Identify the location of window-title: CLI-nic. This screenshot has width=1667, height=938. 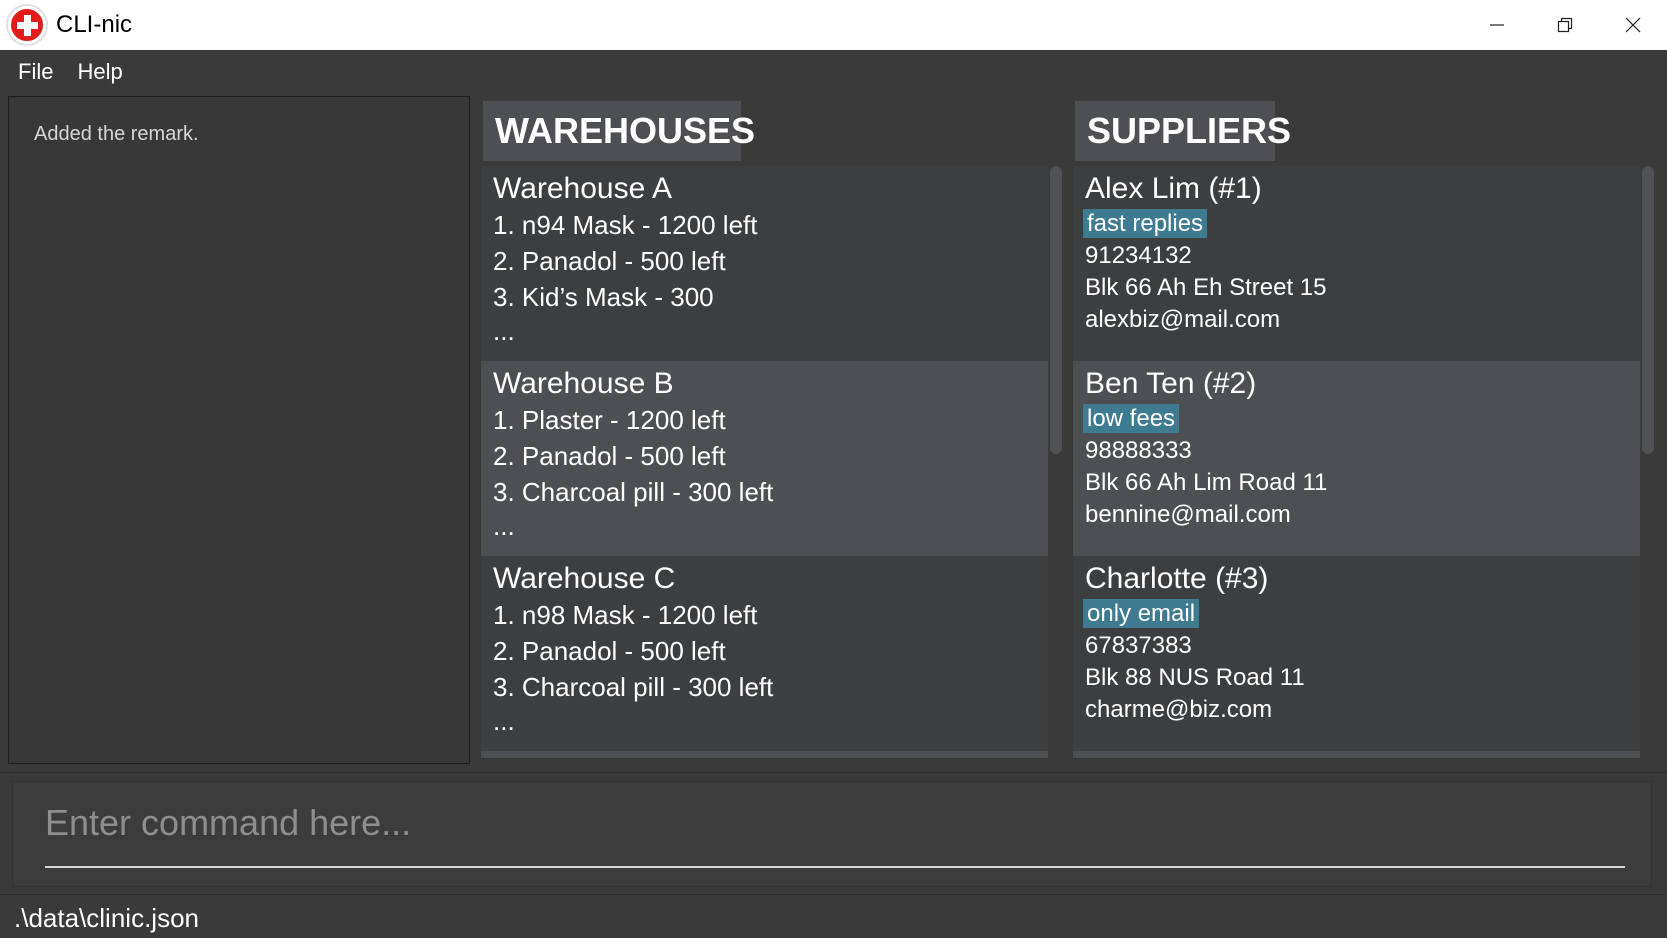
(94, 24).